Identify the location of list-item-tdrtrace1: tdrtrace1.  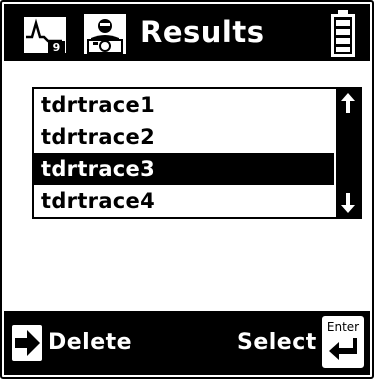
(184, 105).